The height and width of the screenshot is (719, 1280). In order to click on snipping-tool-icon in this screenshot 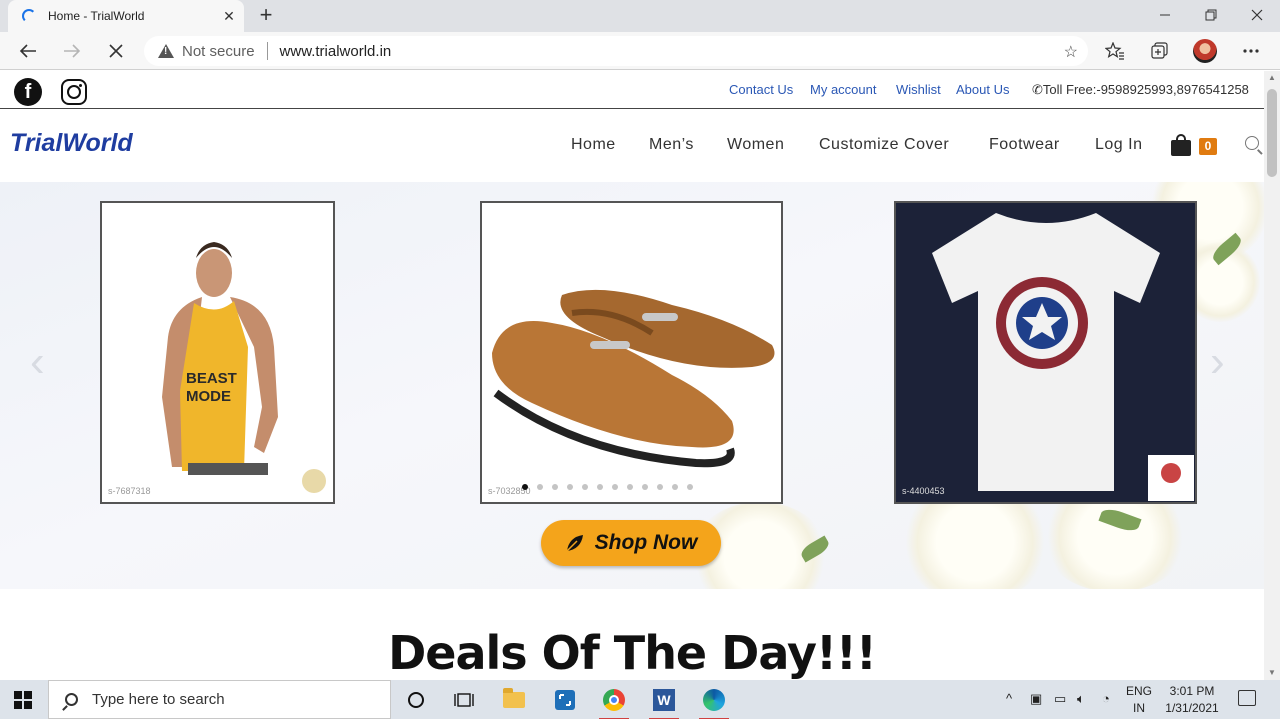, I will do `click(565, 700)`.